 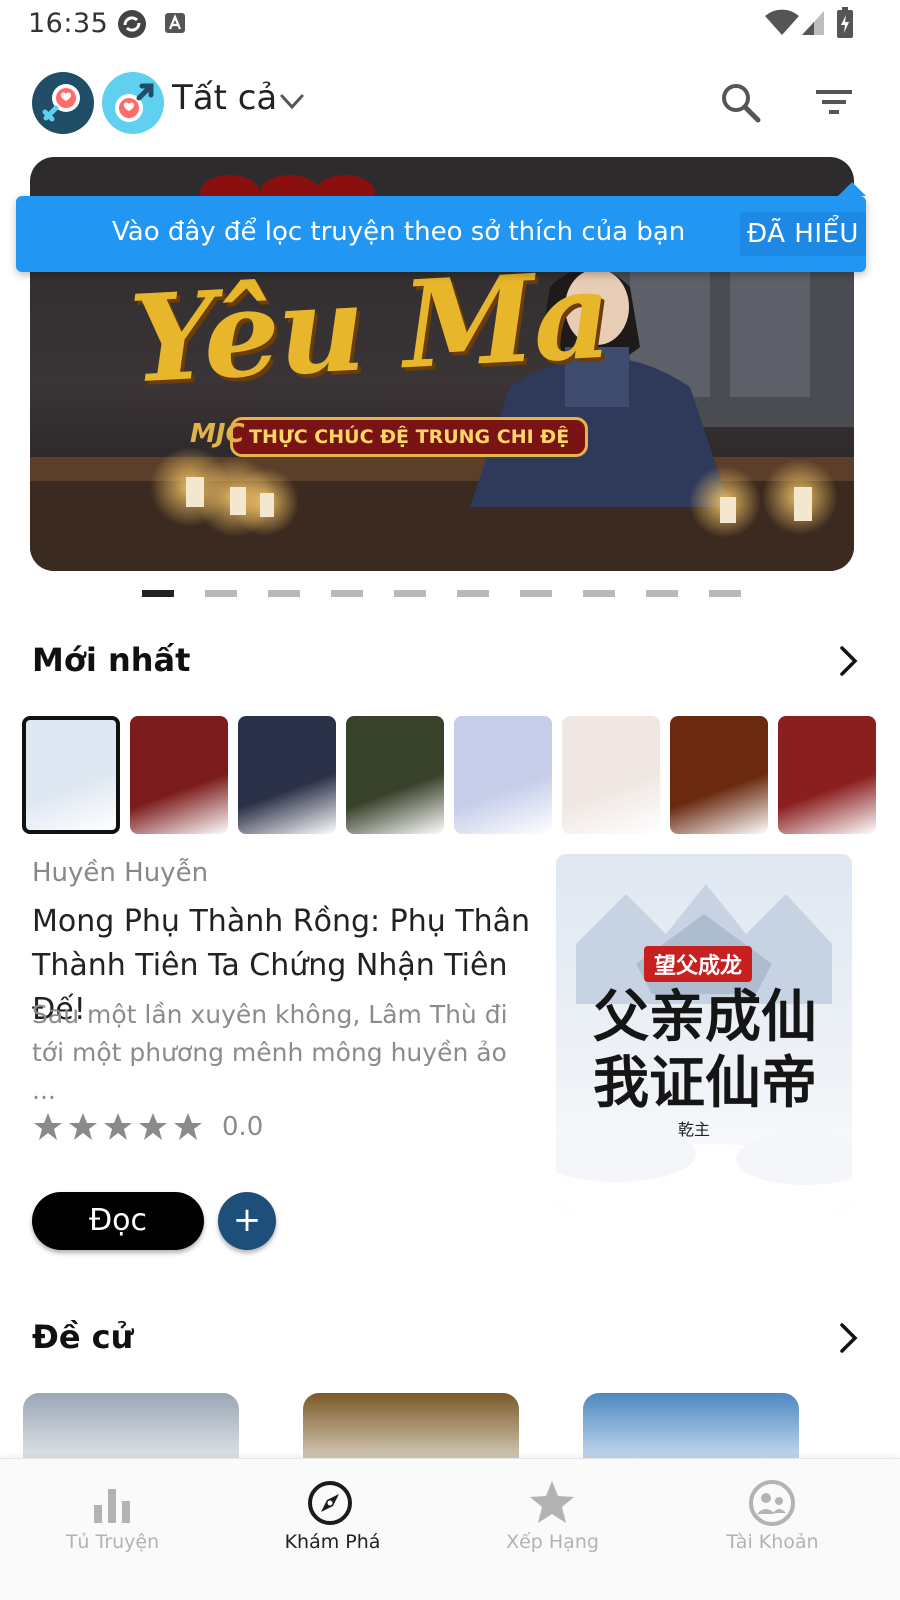 What do you see at coordinates (292, 102) in the screenshot?
I see `chevron-down-icon` at bounding box center [292, 102].